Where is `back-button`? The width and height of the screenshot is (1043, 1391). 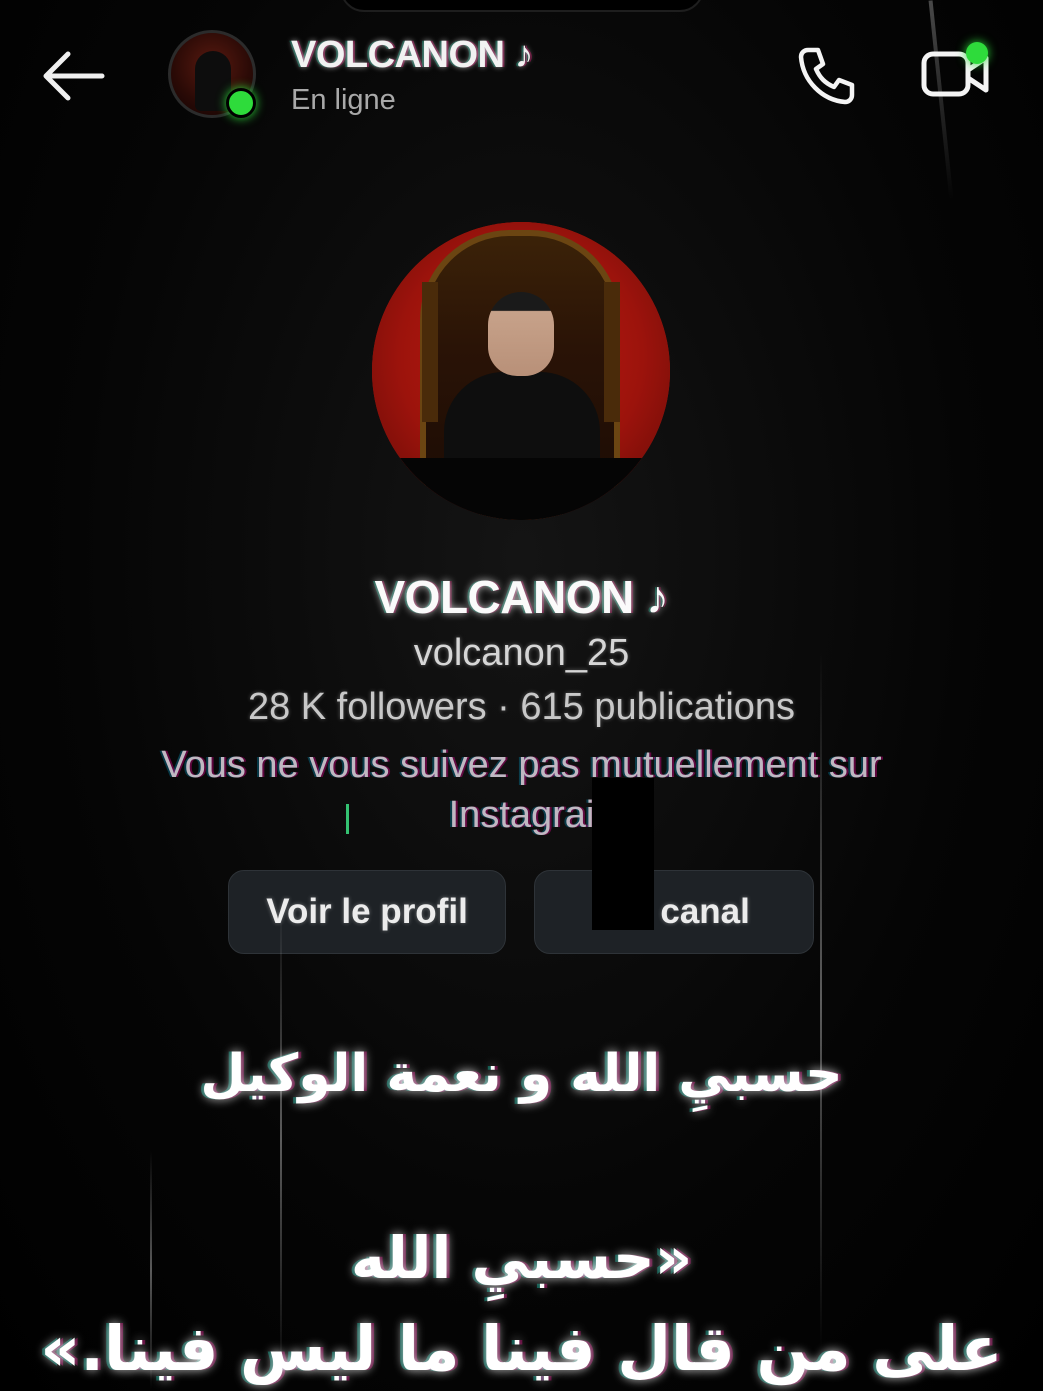
back-button is located at coordinates (74, 76).